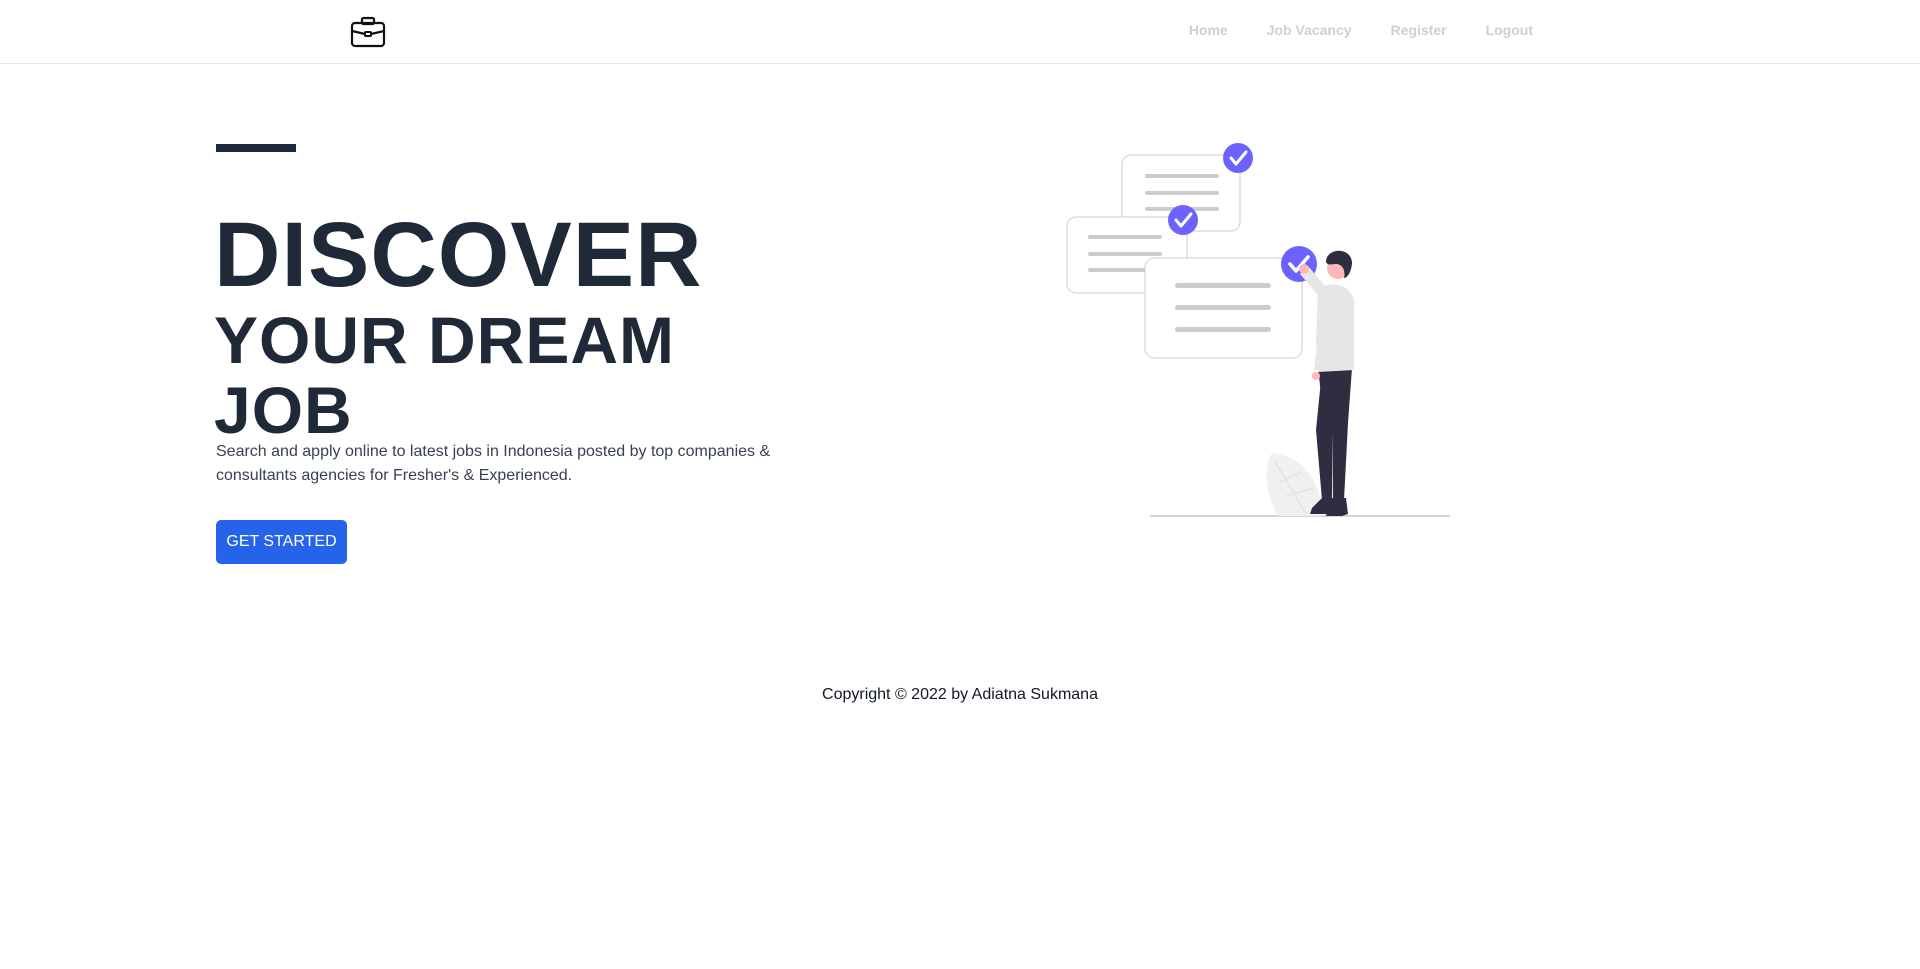 The image size is (1920, 969). Describe the element at coordinates (1260, 331) in the screenshot. I see `person-checking-documents-illustration` at that location.